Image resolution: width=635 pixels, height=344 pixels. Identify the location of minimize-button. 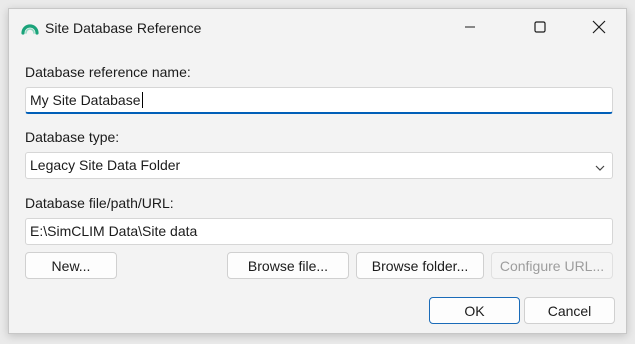
(470, 28).